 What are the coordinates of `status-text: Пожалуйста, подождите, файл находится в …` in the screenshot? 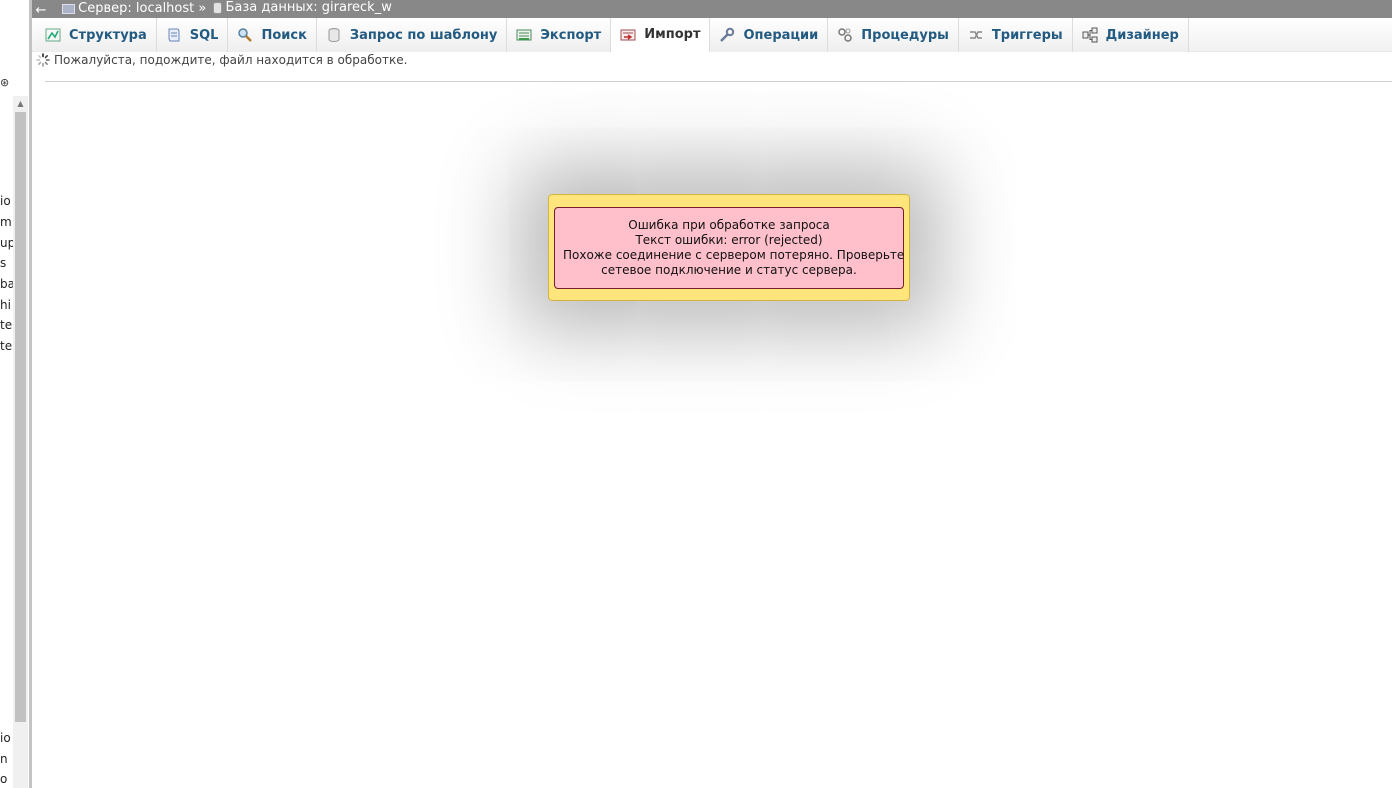 It's located at (231, 60).